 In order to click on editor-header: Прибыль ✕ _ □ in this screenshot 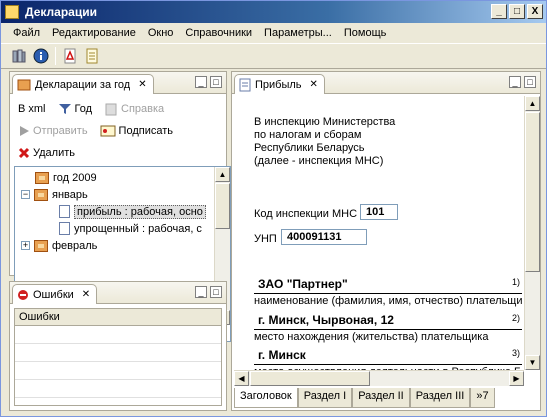, I will do `click(386, 83)`.